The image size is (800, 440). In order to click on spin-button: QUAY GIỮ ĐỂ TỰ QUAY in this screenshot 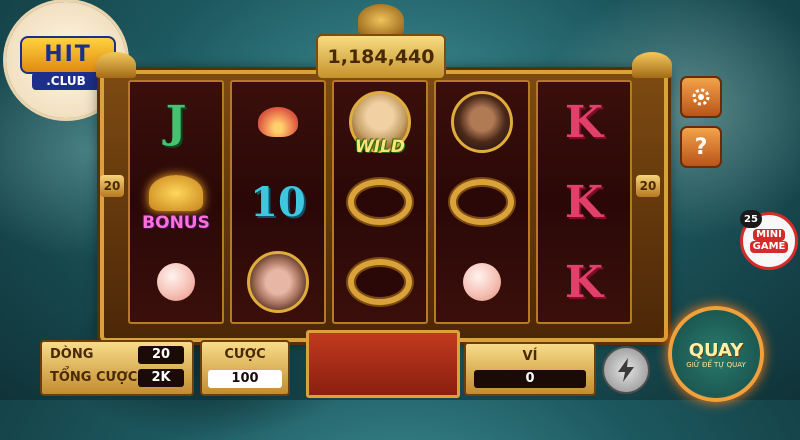, I will do `click(716, 354)`.